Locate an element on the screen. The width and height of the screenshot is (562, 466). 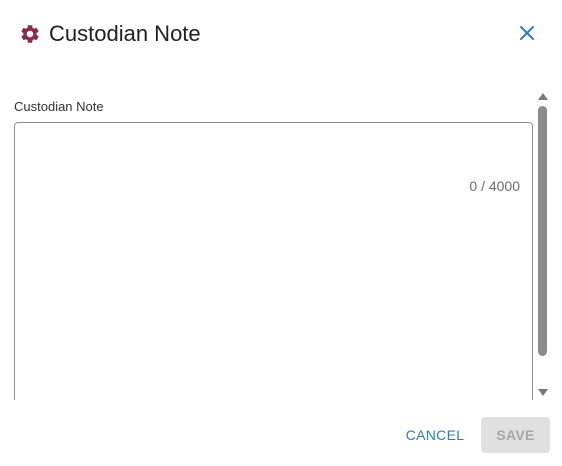
gear-icon is located at coordinates (30, 34).